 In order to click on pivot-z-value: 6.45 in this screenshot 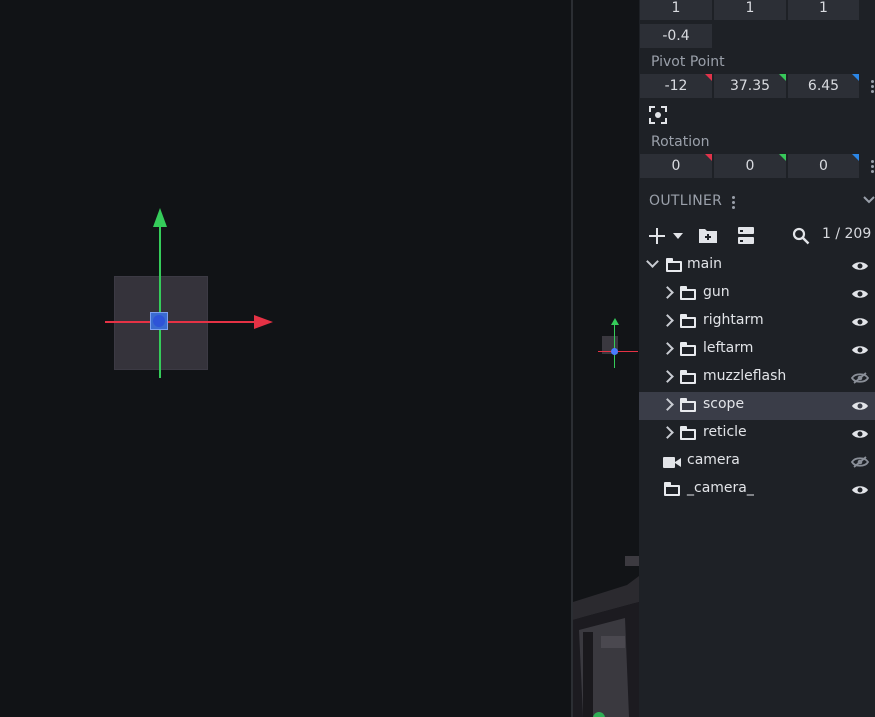, I will do `click(823, 86)`.